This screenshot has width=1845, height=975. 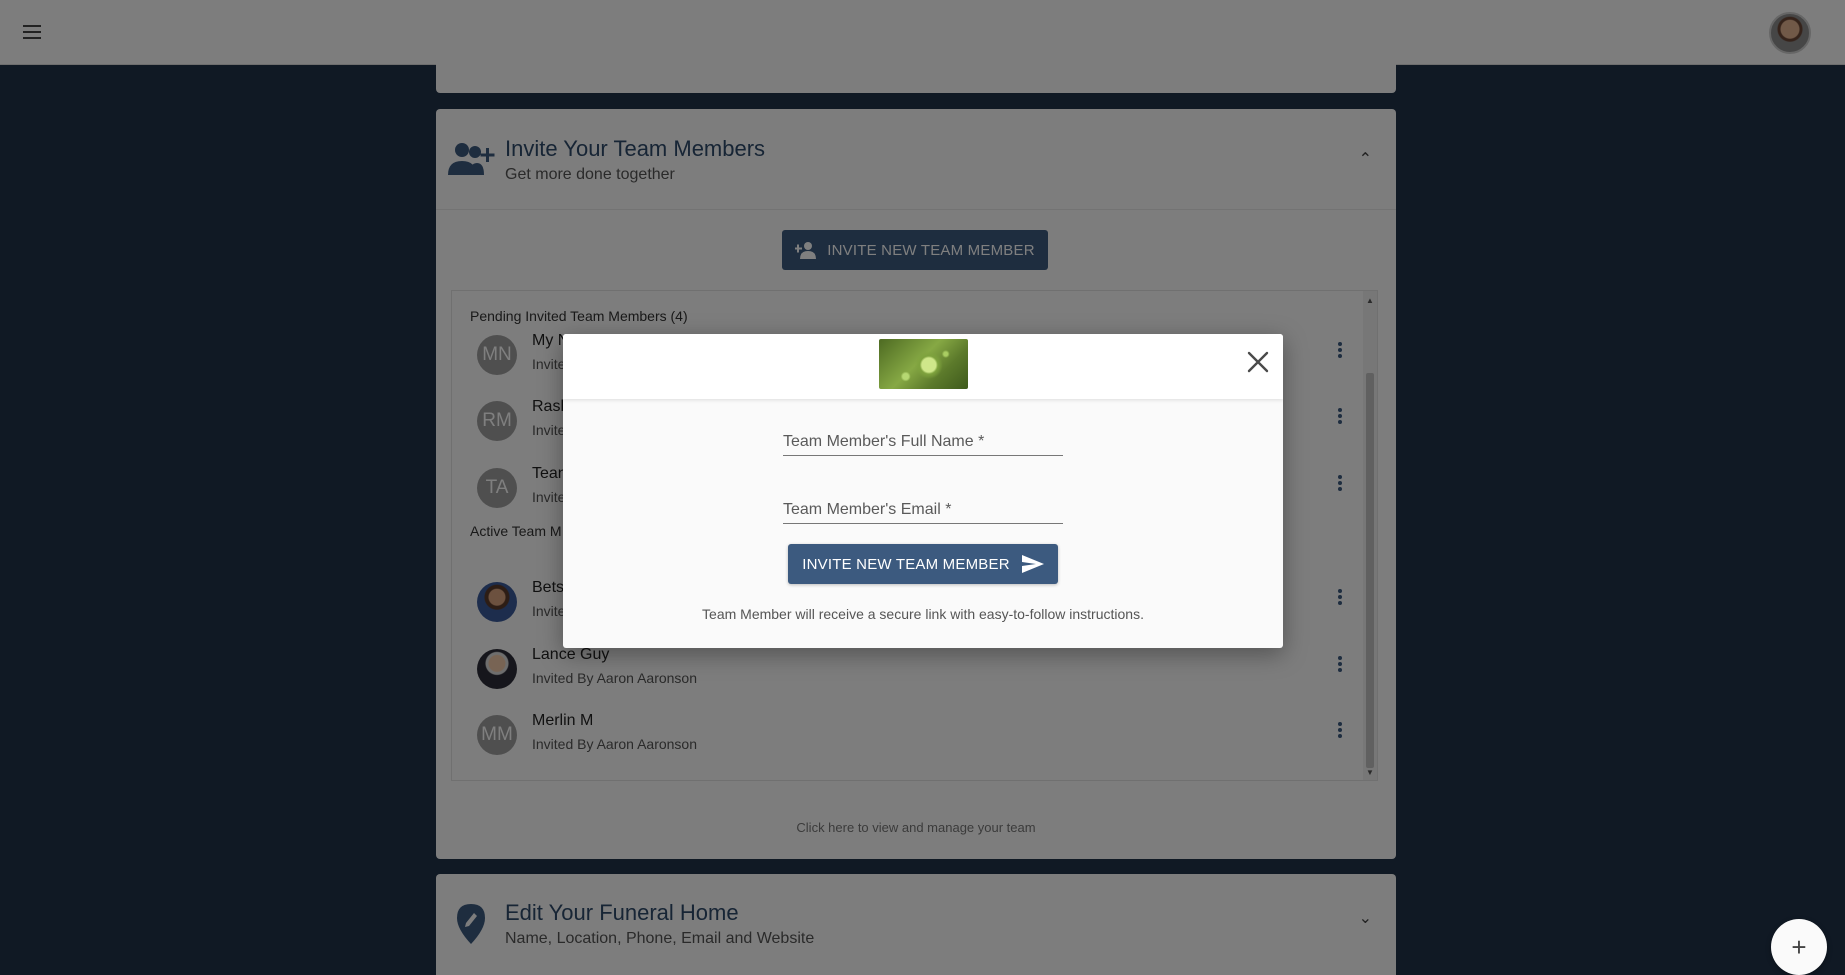 I want to click on submit-invite-label: INVITE NEW TEAM MEMBER, so click(x=906, y=564).